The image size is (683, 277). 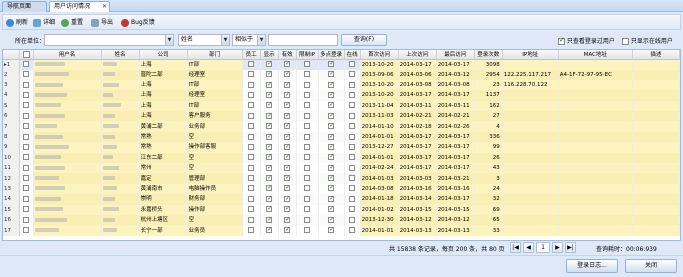 What do you see at coordinates (104, 7) in the screenshot?
I see `close-icon: ✕` at bounding box center [104, 7].